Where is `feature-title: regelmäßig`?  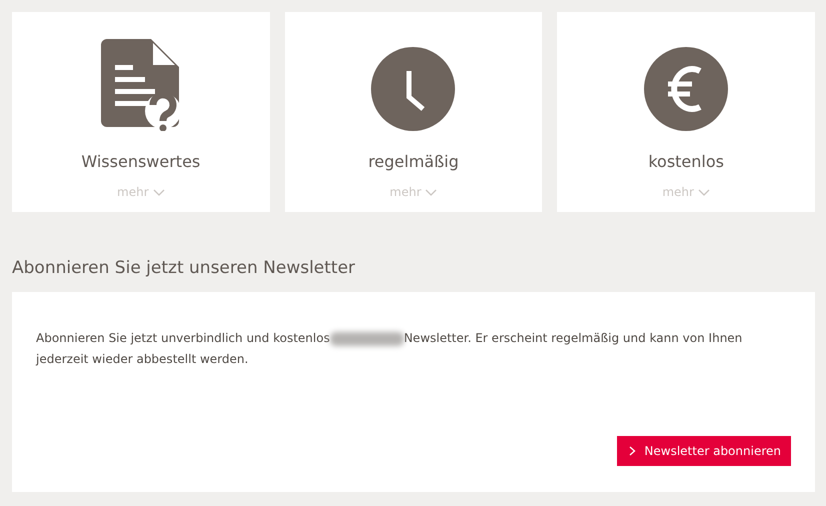
feature-title: regelmäßig is located at coordinates (413, 161).